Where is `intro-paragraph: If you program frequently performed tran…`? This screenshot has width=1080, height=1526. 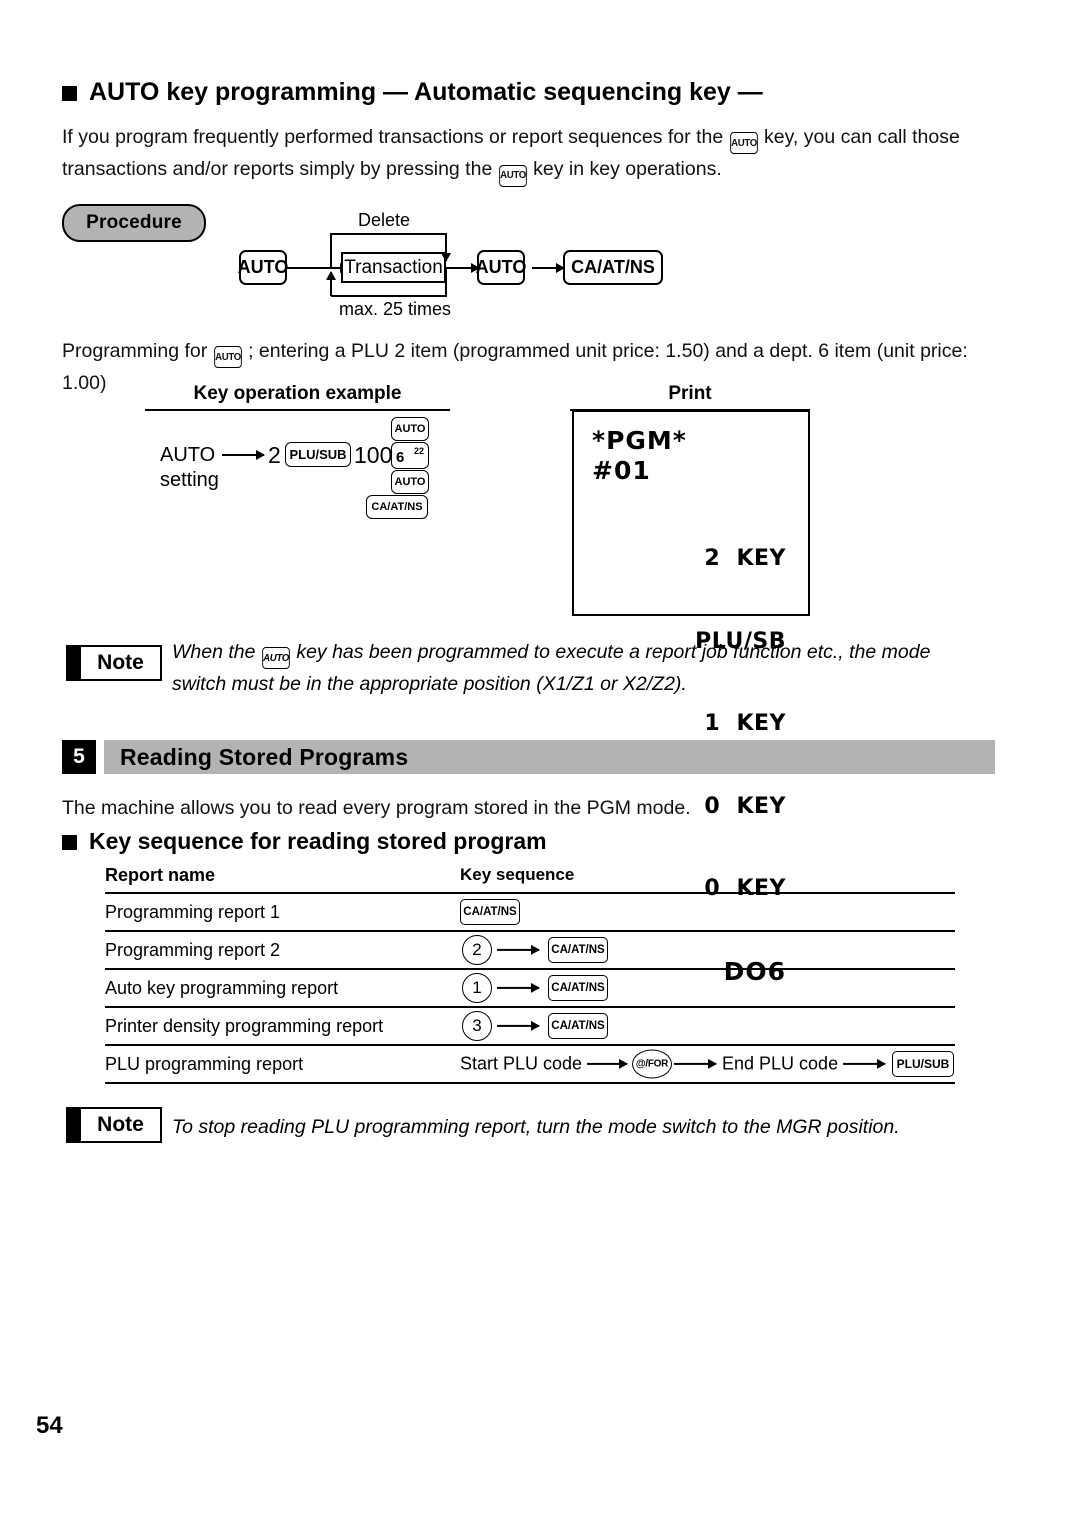 intro-paragraph: If you program frequently performed tran… is located at coordinates (529, 154).